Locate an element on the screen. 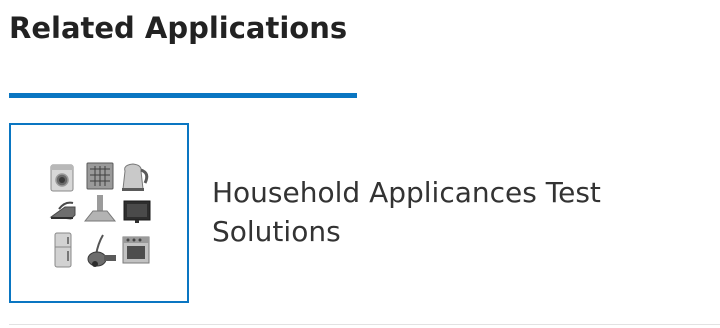 The width and height of the screenshot is (720, 328). section-title: Related Applications is located at coordinates (178, 28).